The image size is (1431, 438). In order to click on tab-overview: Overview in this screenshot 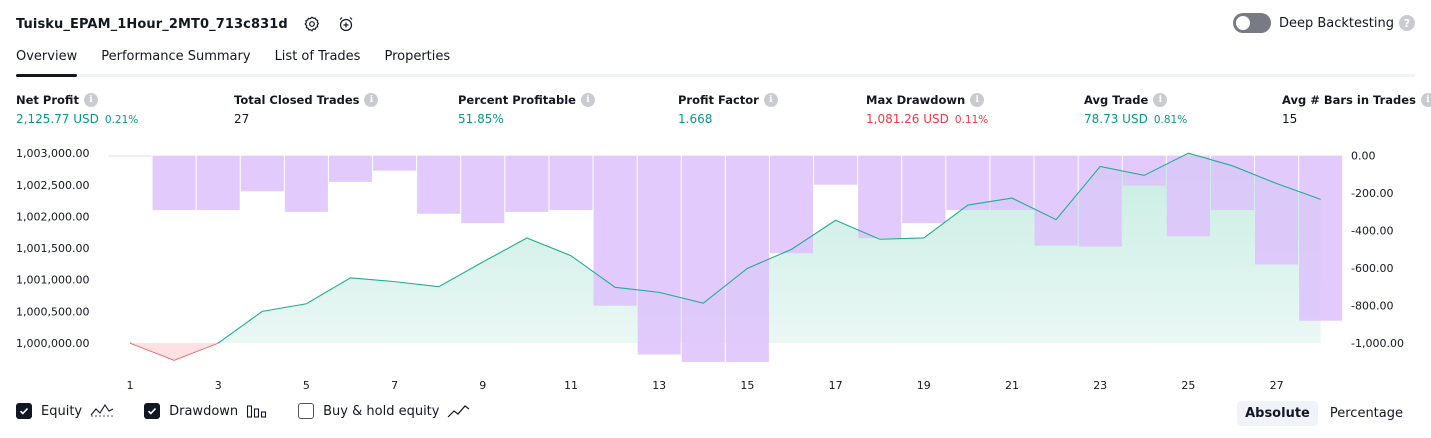, I will do `click(47, 60)`.